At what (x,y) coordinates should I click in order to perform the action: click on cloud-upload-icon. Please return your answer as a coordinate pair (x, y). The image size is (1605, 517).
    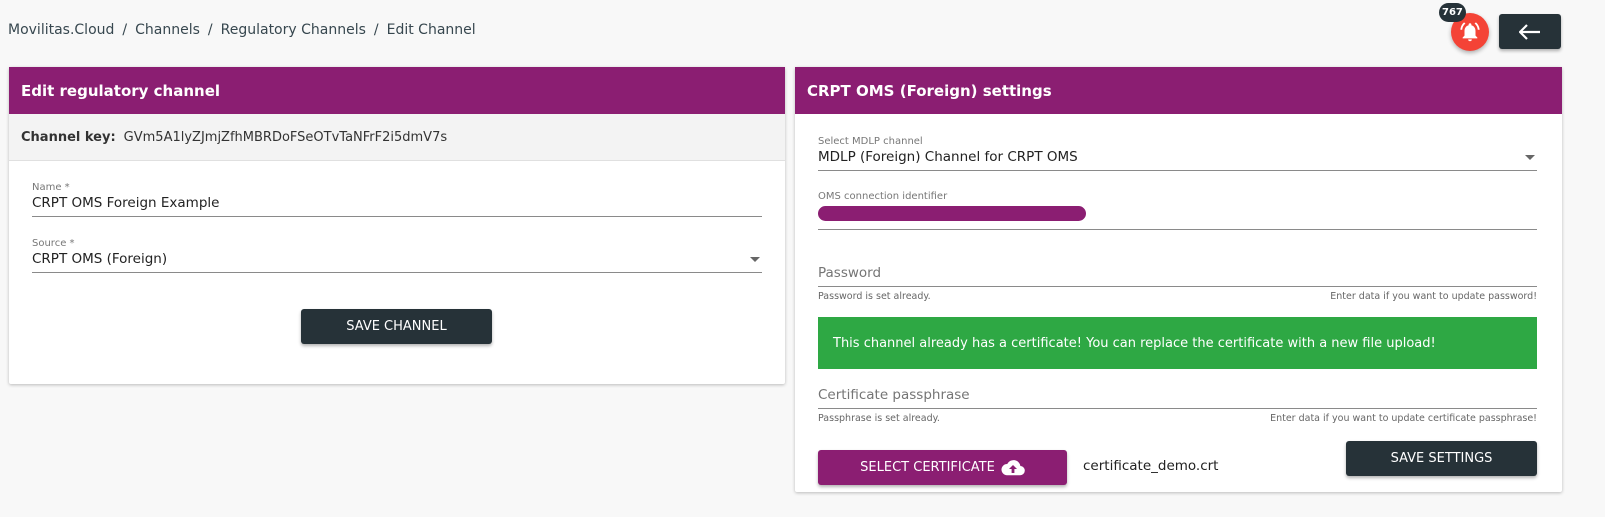
    Looking at the image, I should click on (1013, 467).